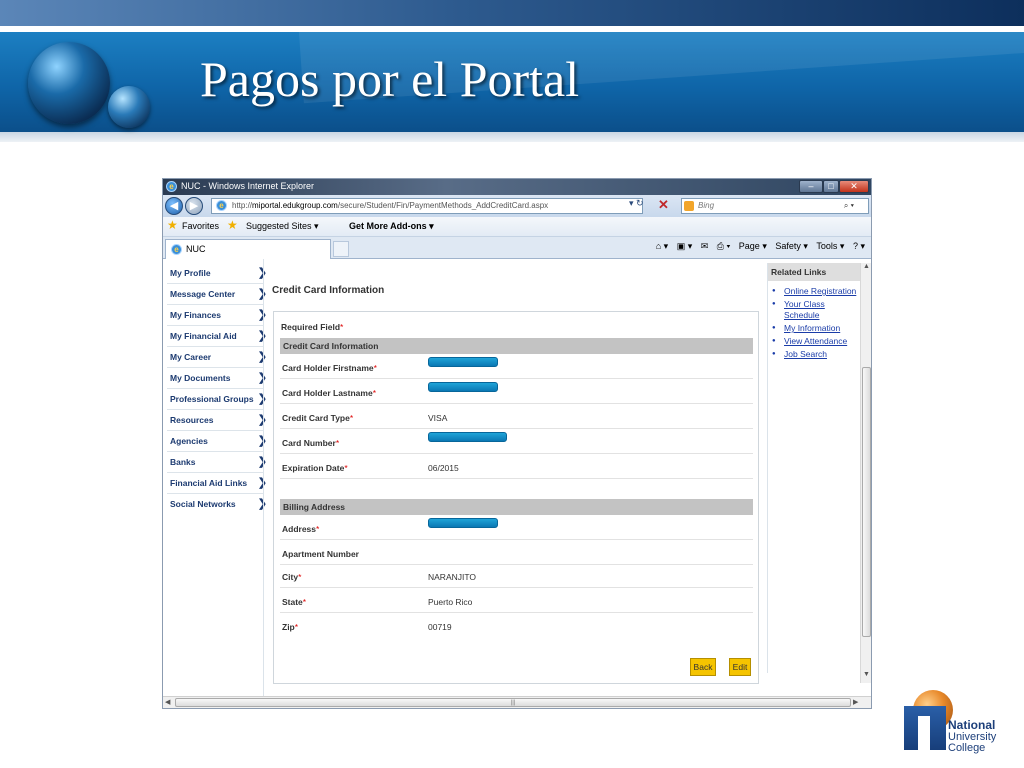 The width and height of the screenshot is (1024, 768). I want to click on new-tab-button, so click(341, 249).